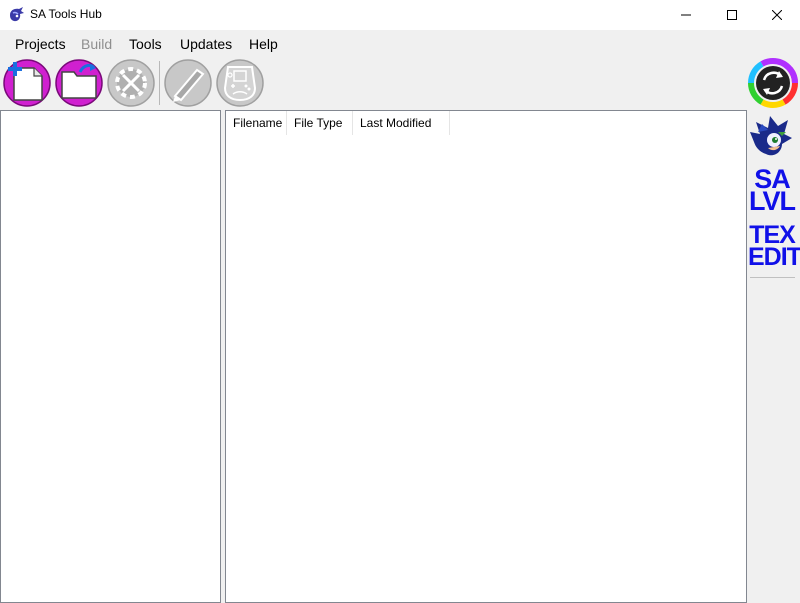 This screenshot has width=800, height=603. Describe the element at coordinates (256, 123) in the screenshot. I see `column-header-filename: Filename` at that location.